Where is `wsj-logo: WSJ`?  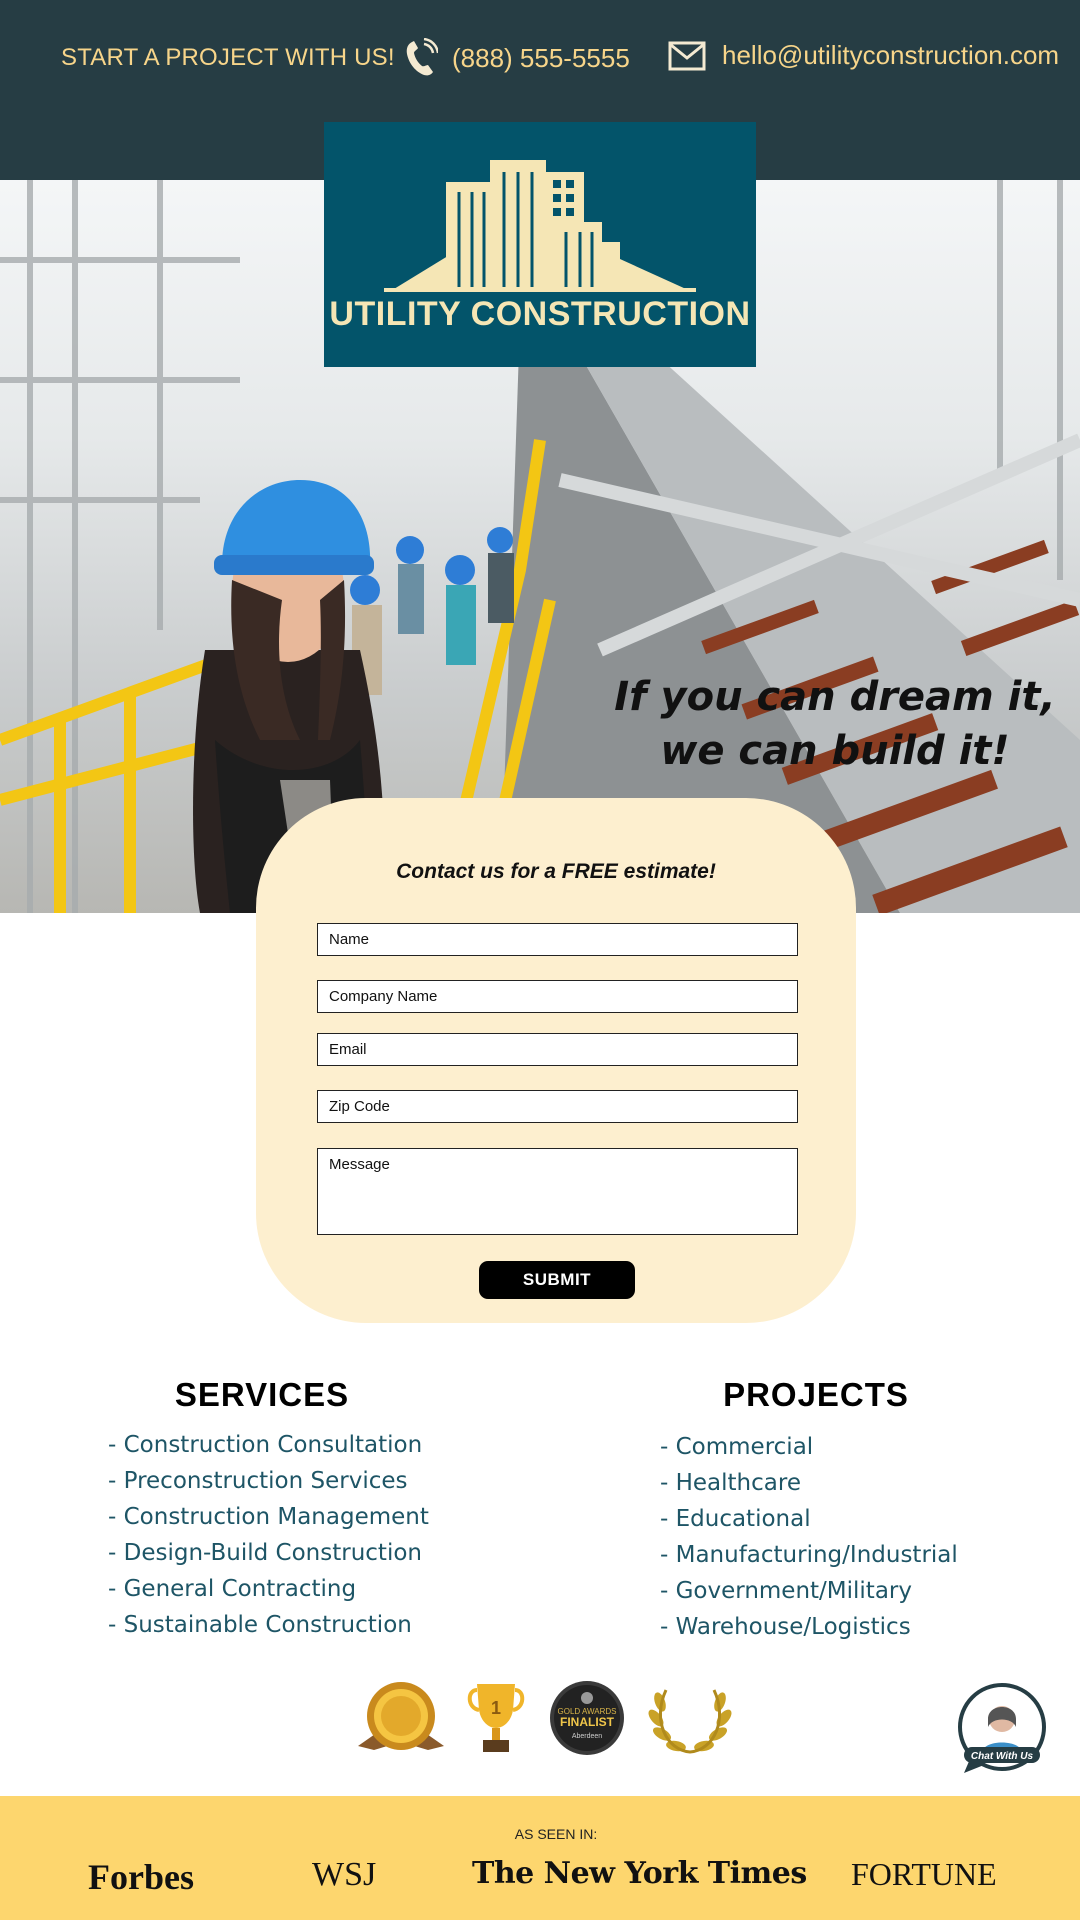
wsj-logo: WSJ is located at coordinates (344, 1874).